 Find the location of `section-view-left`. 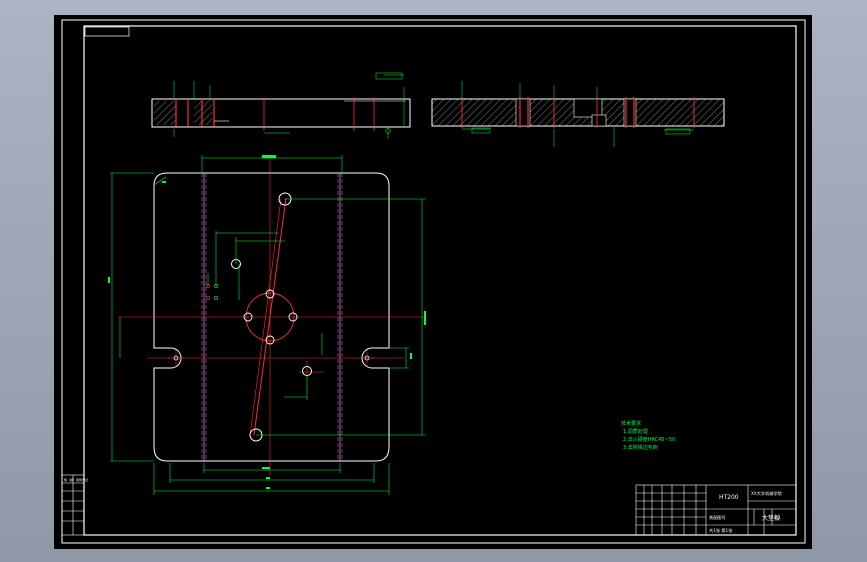

section-view-left is located at coordinates (281, 105).